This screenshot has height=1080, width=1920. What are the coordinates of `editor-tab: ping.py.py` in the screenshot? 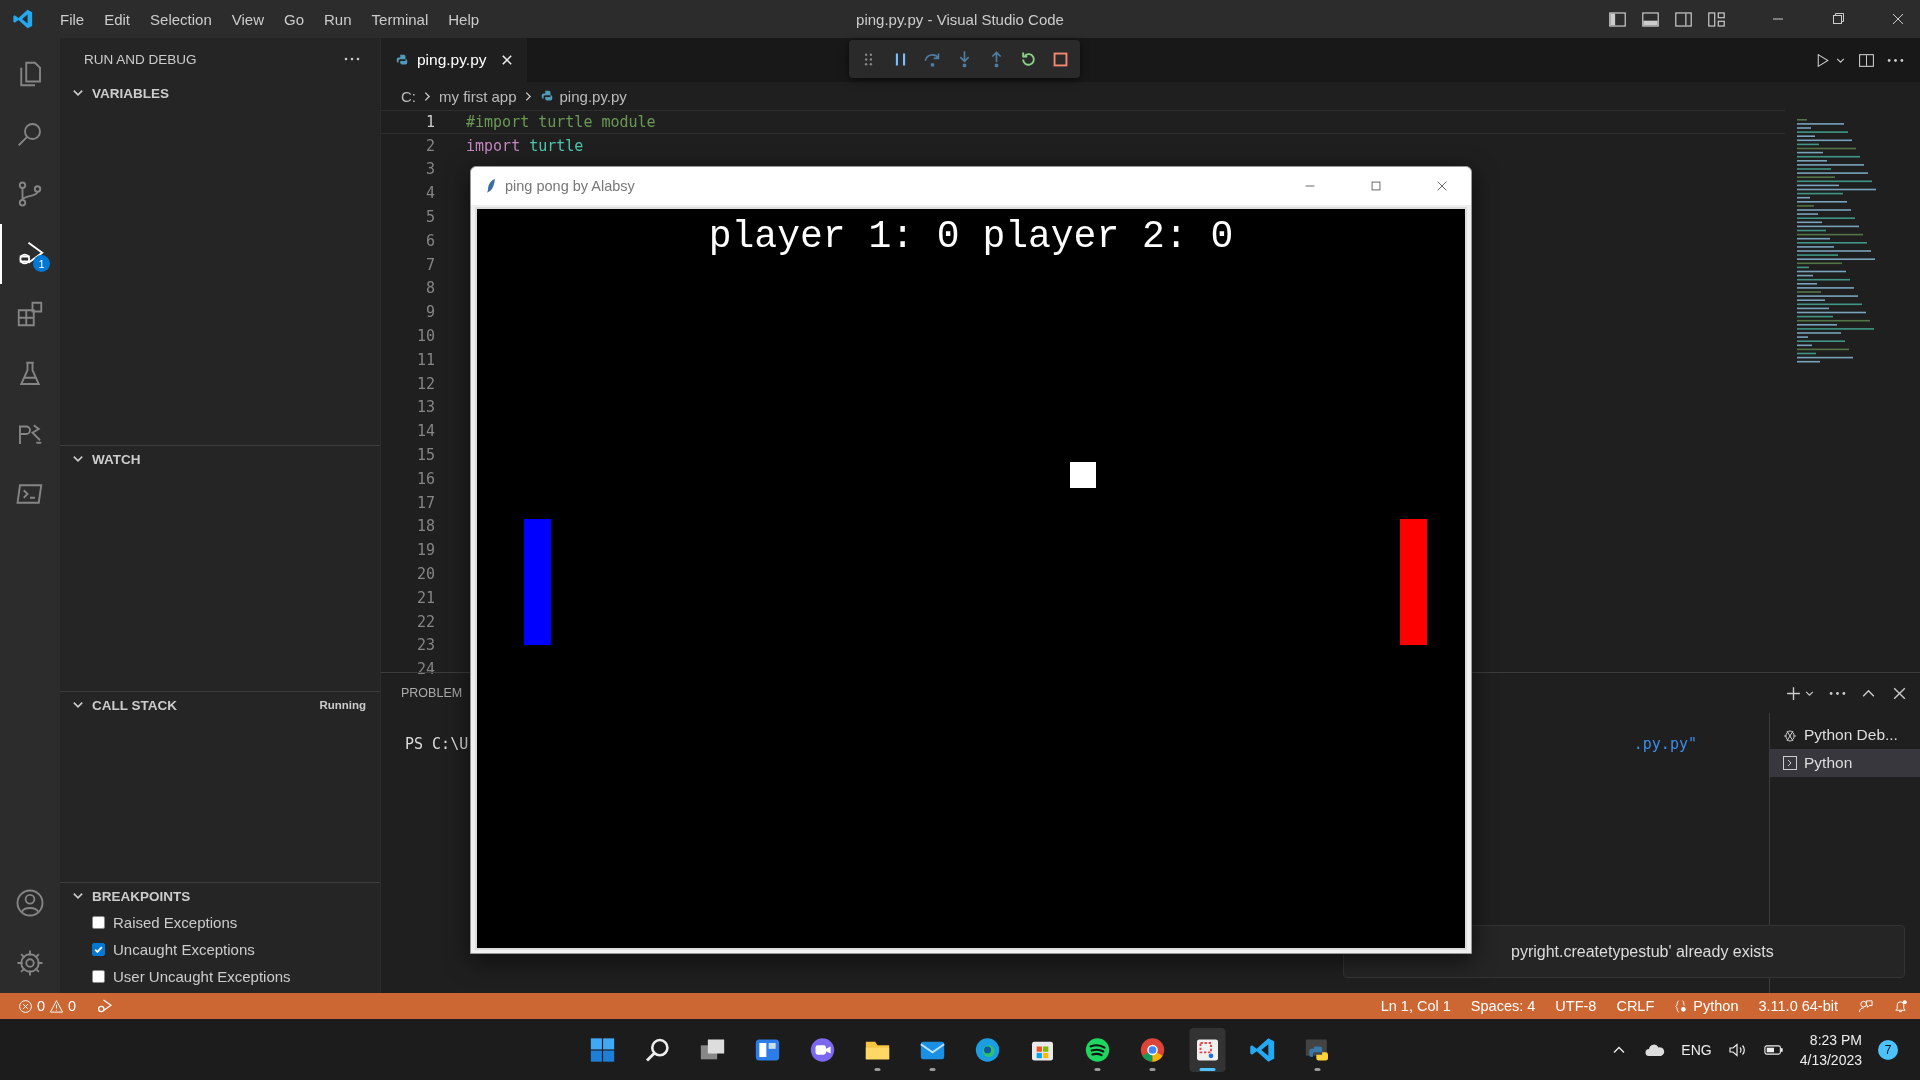 It's located at (454, 60).